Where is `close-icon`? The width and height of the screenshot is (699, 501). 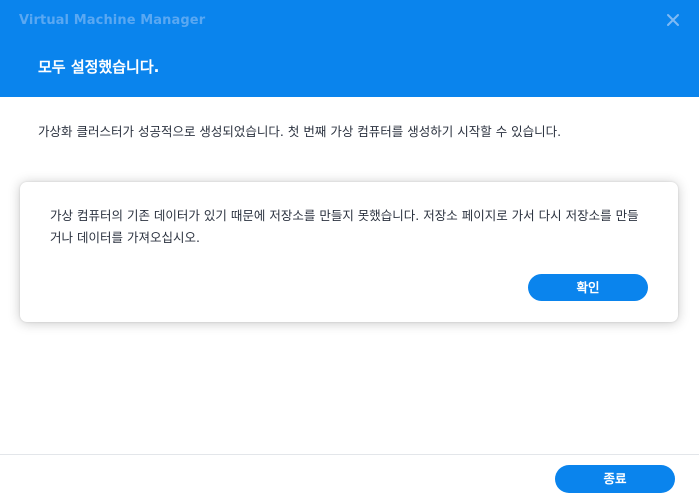 close-icon is located at coordinates (673, 20).